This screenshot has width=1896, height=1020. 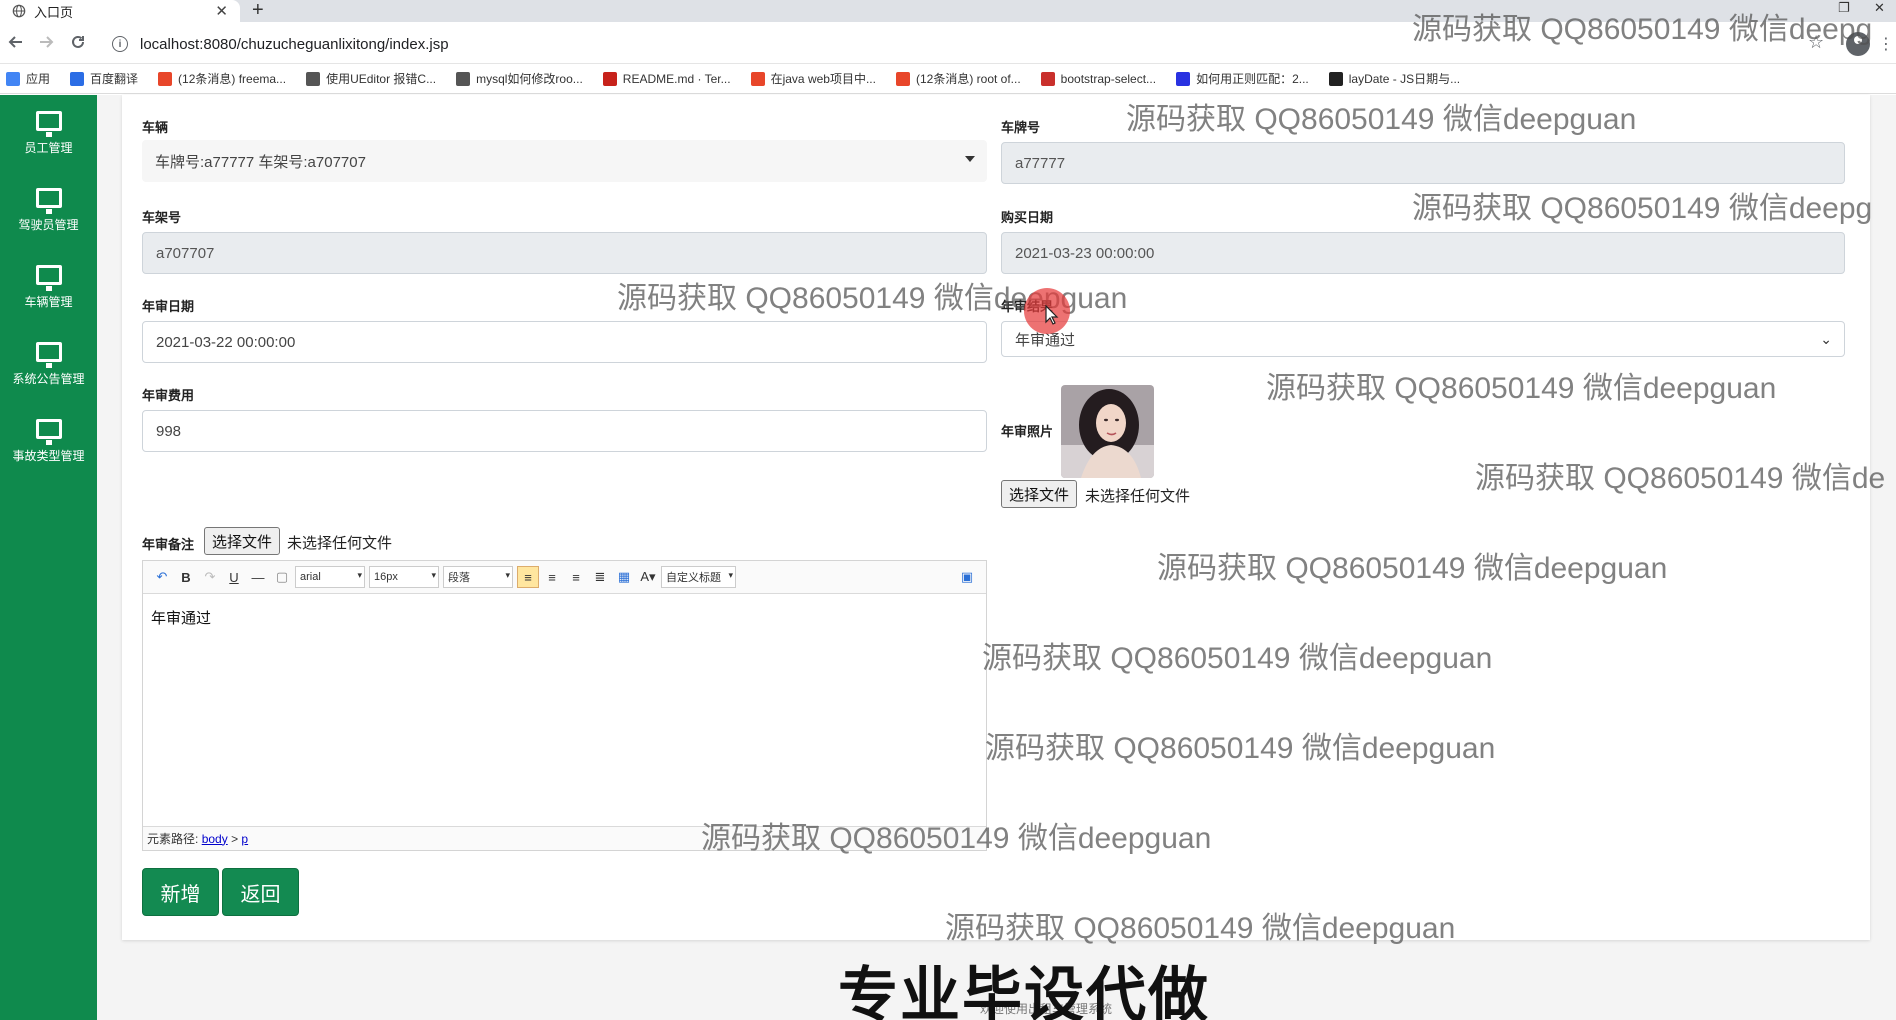 I want to click on align-justify-icon: ≣, so click(x=600, y=577).